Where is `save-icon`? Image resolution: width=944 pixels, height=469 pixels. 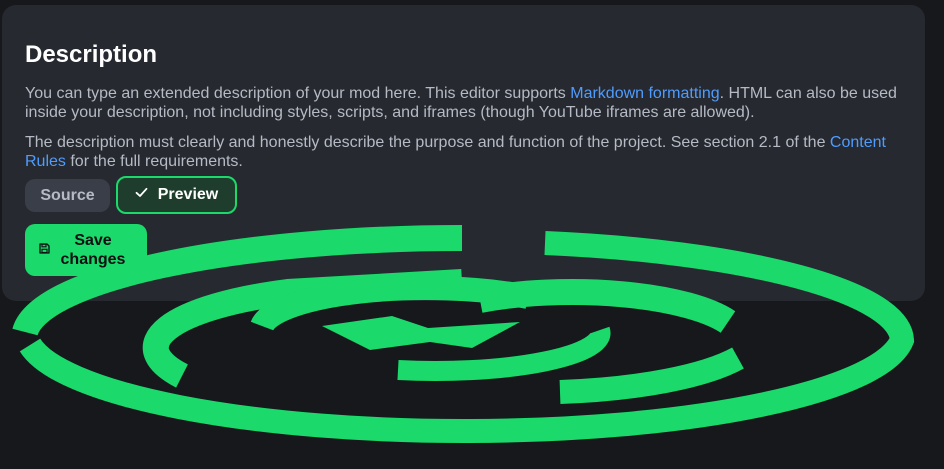
save-icon is located at coordinates (44, 250).